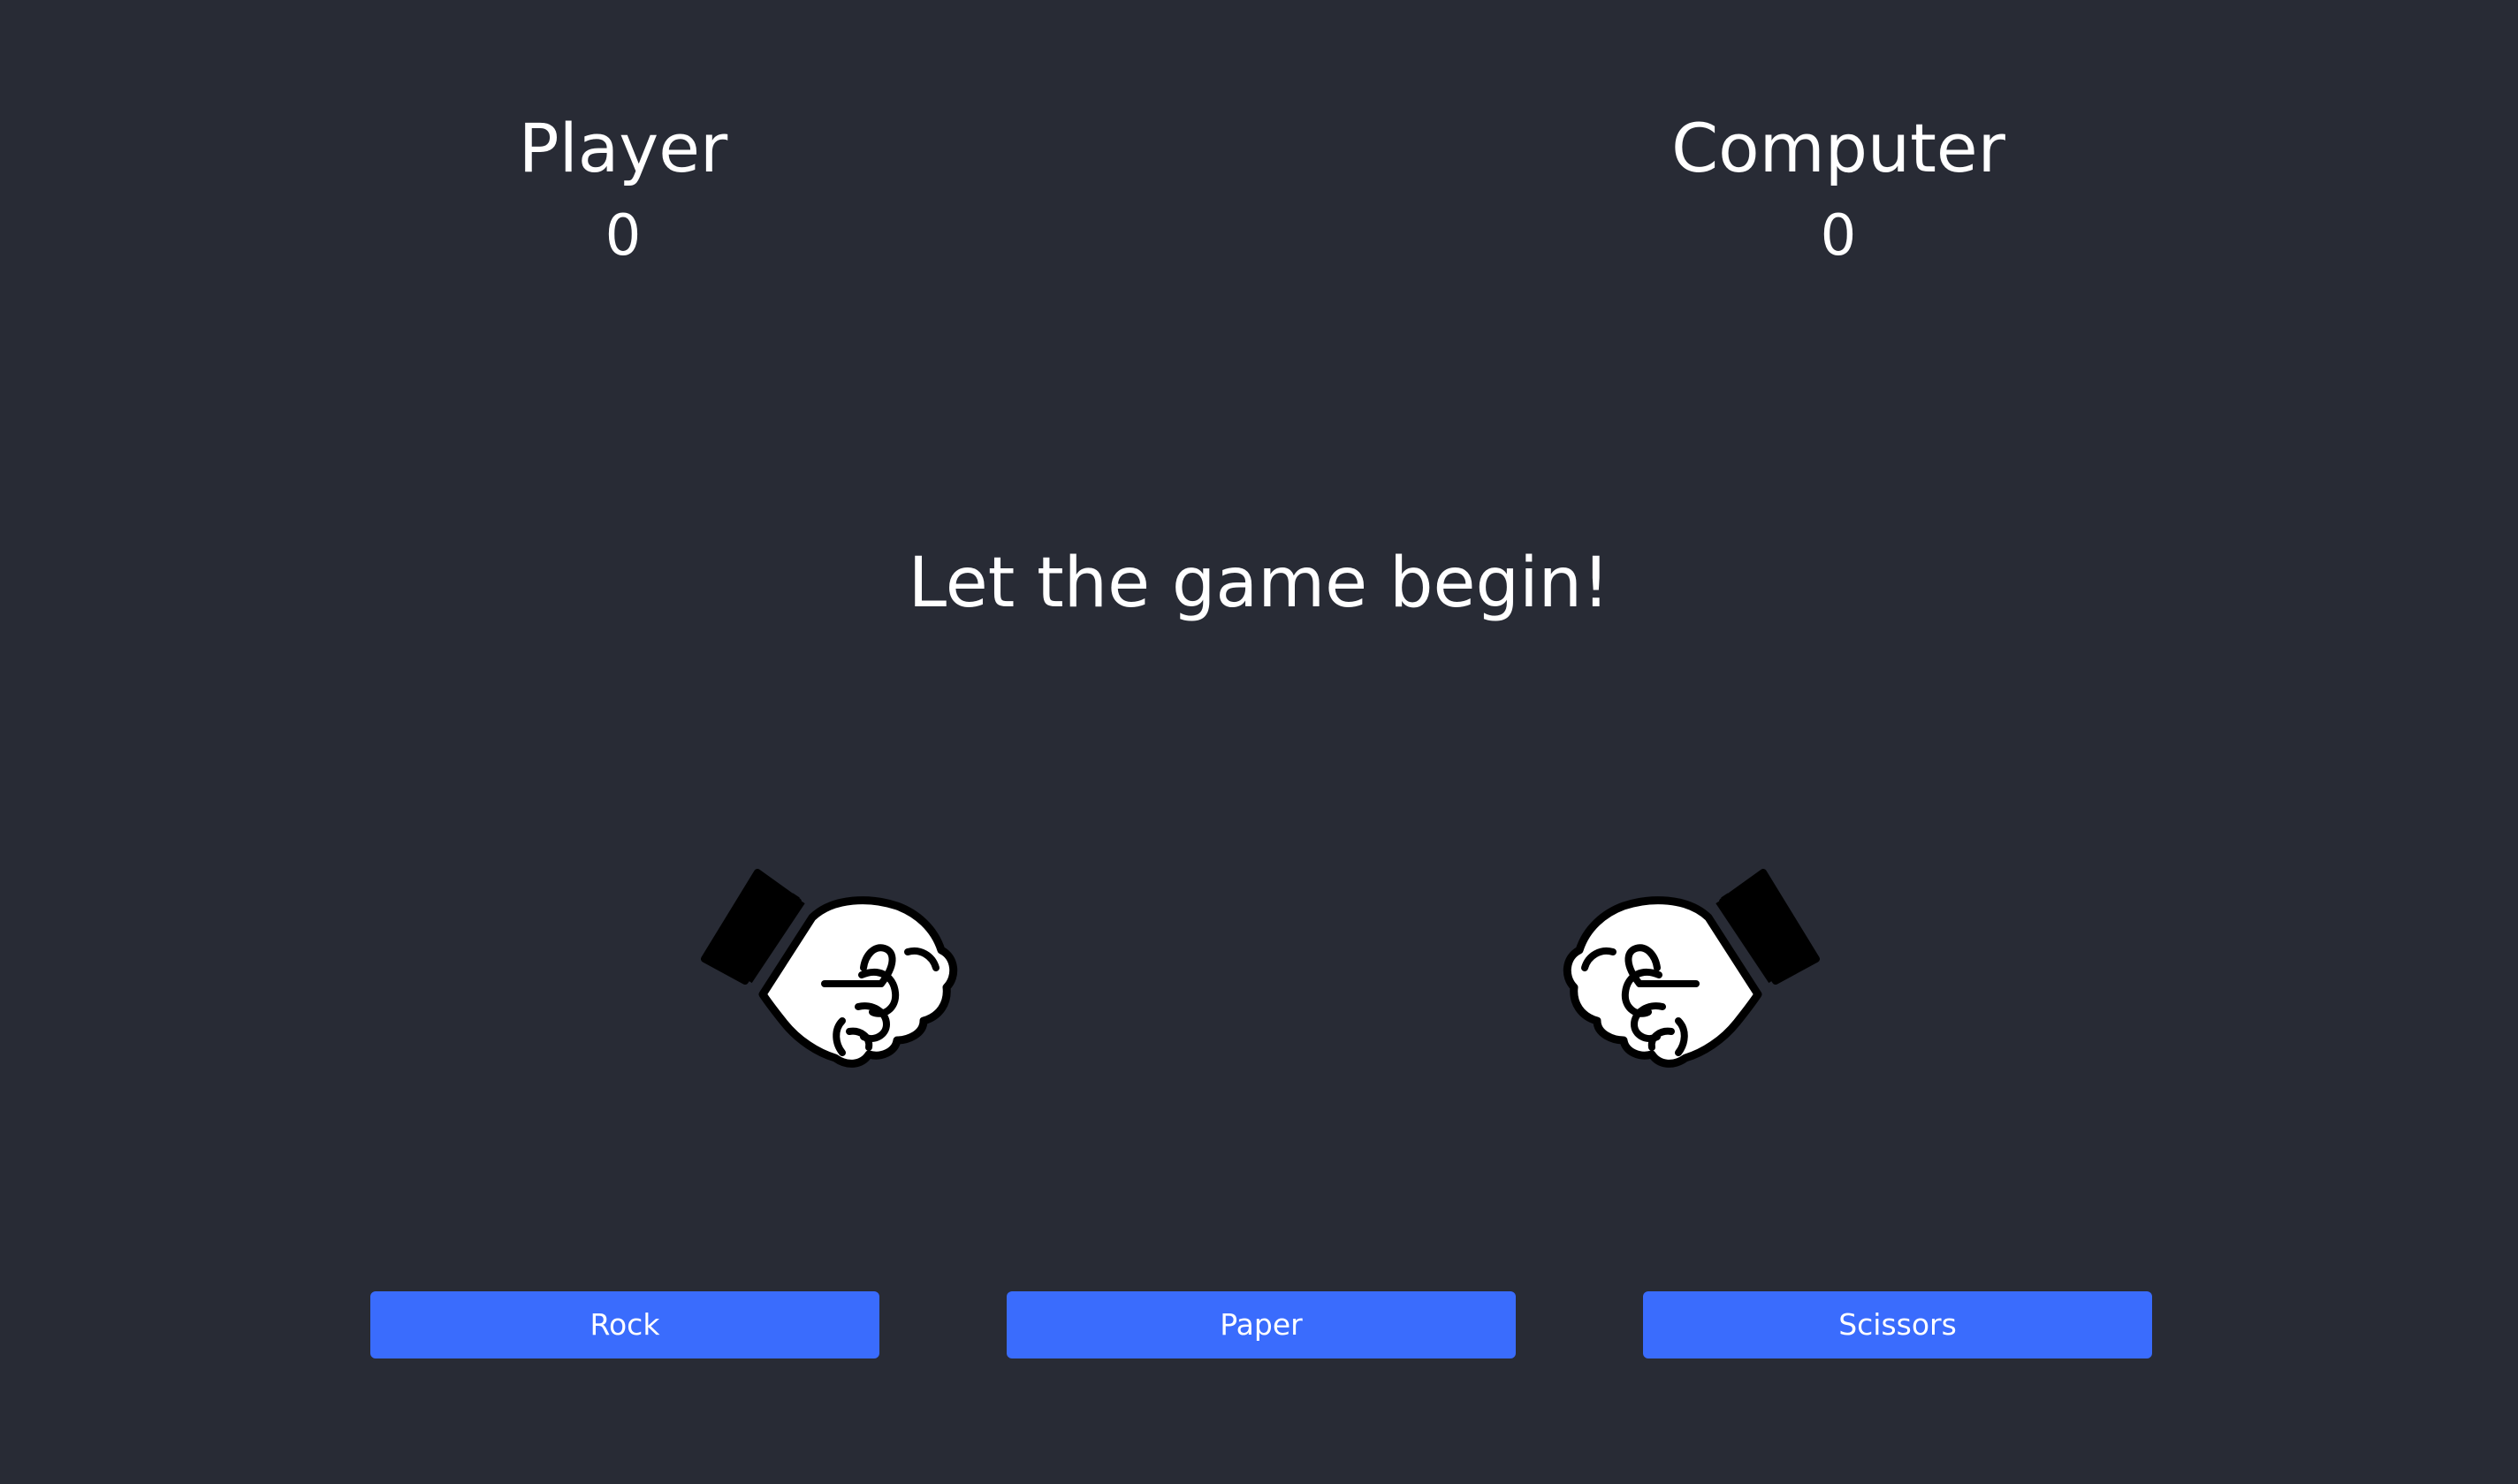 The height and width of the screenshot is (1484, 2518). Describe the element at coordinates (1897, 1324) in the screenshot. I see `scissors-button: Scissors` at that location.